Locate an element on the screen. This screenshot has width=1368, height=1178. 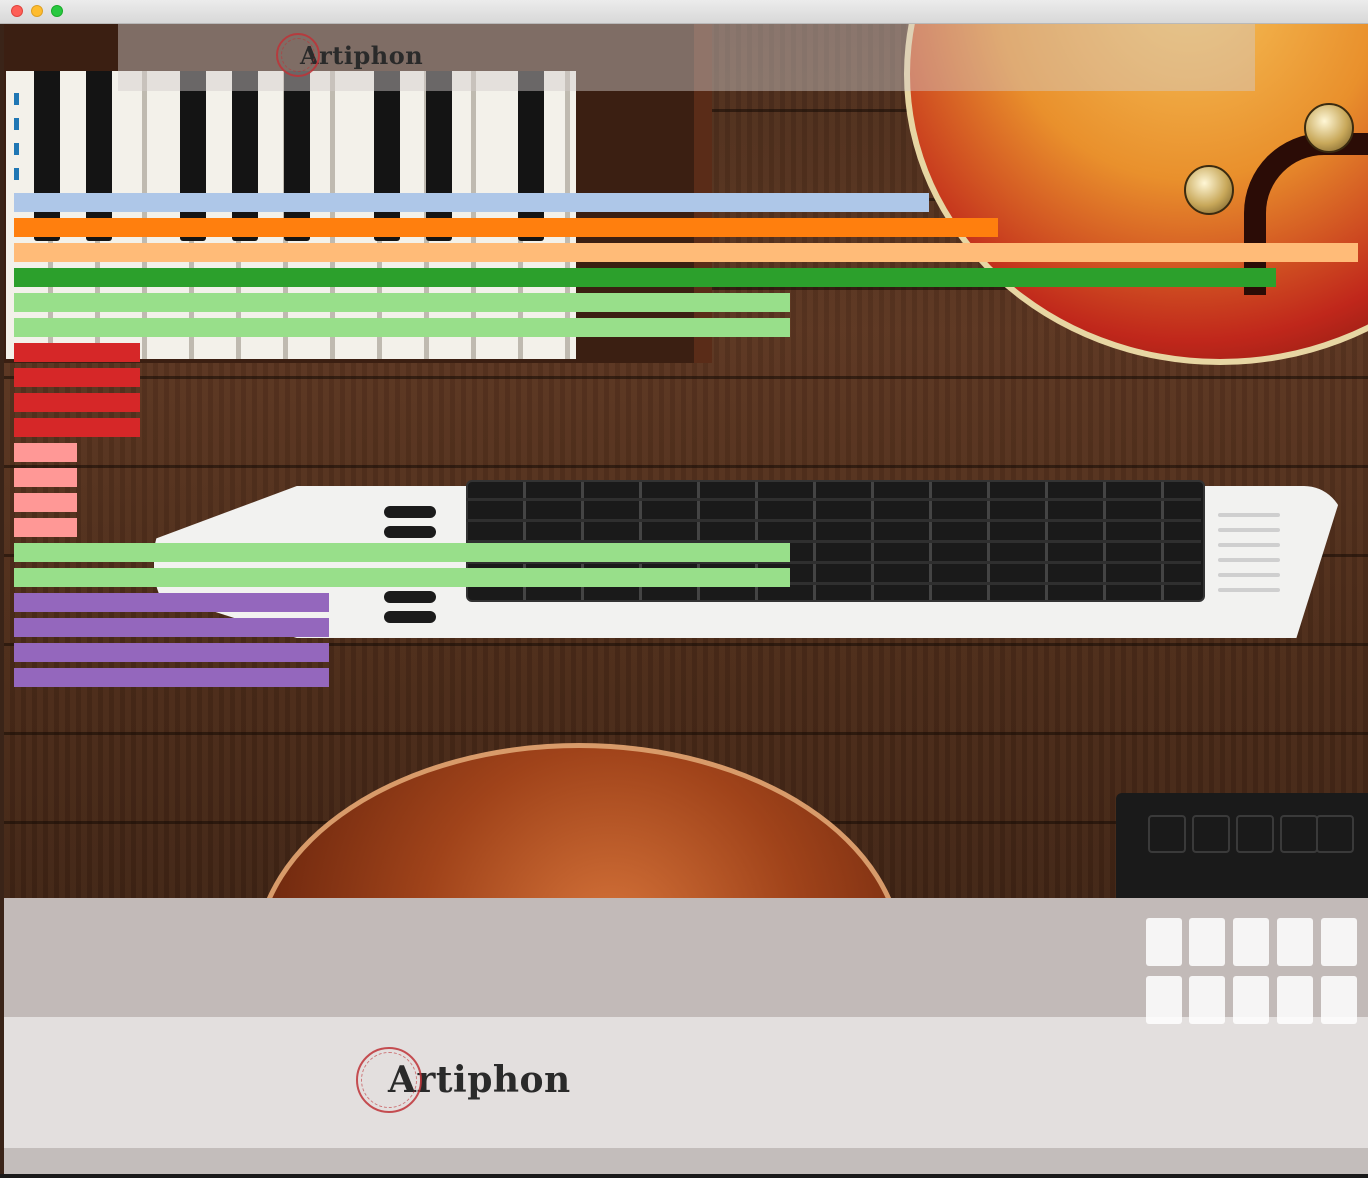
site-header: Artiphon is located at coordinates (686, 57).